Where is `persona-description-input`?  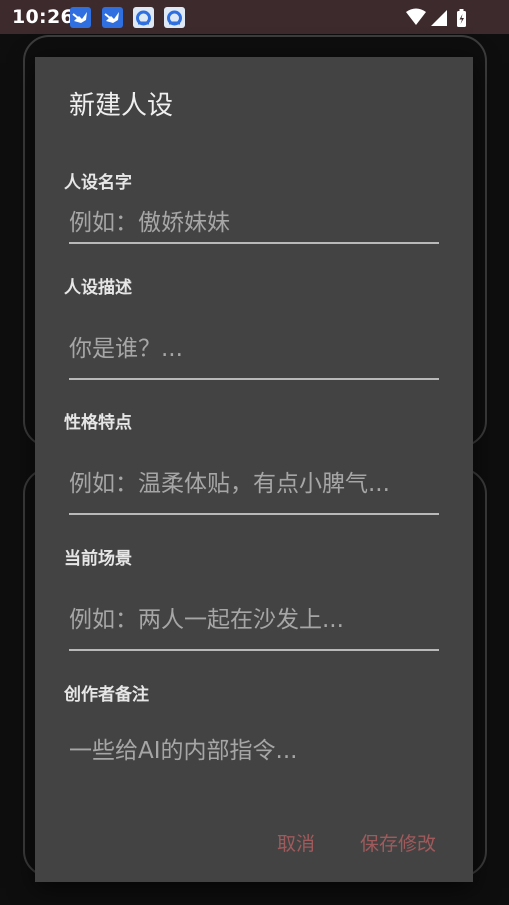 persona-description-input is located at coordinates (254, 349).